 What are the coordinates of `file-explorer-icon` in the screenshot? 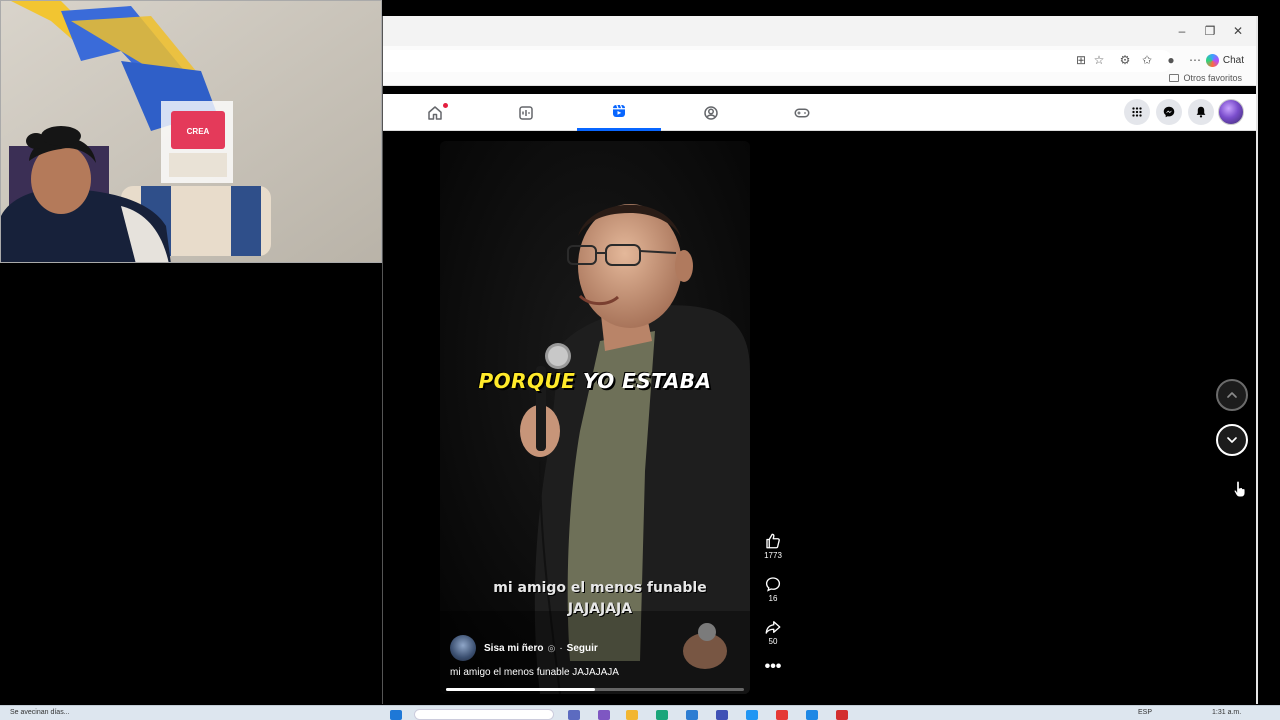 It's located at (632, 715).